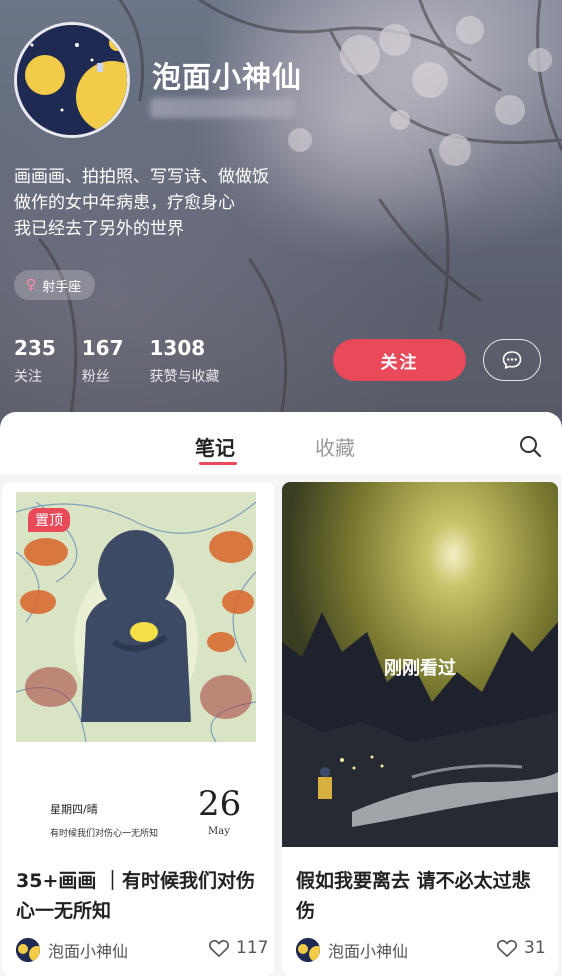 The image size is (562, 976). Describe the element at coordinates (136, 617) in the screenshot. I see `note-cover-image: 置顶` at that location.